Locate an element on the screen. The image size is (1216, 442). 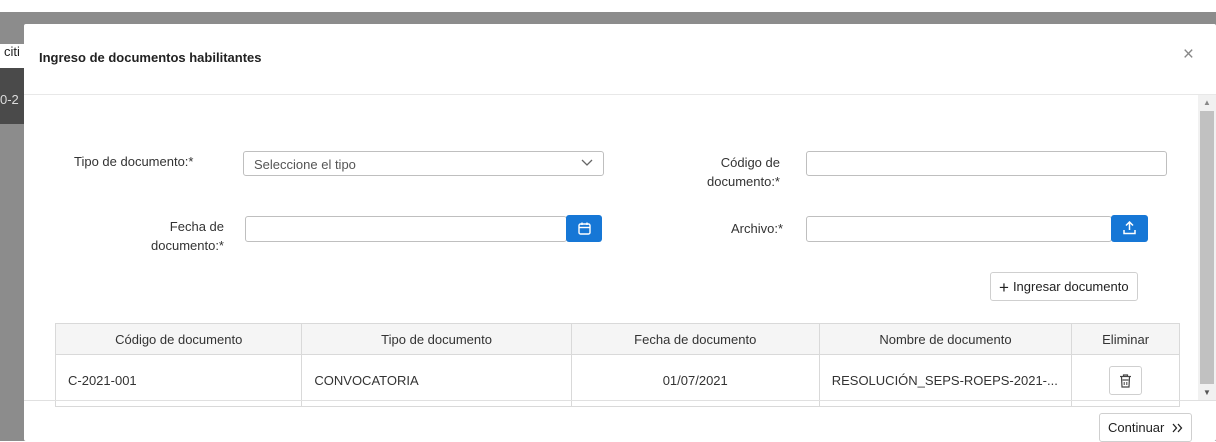
header-codigo: Código de documento is located at coordinates (178, 339).